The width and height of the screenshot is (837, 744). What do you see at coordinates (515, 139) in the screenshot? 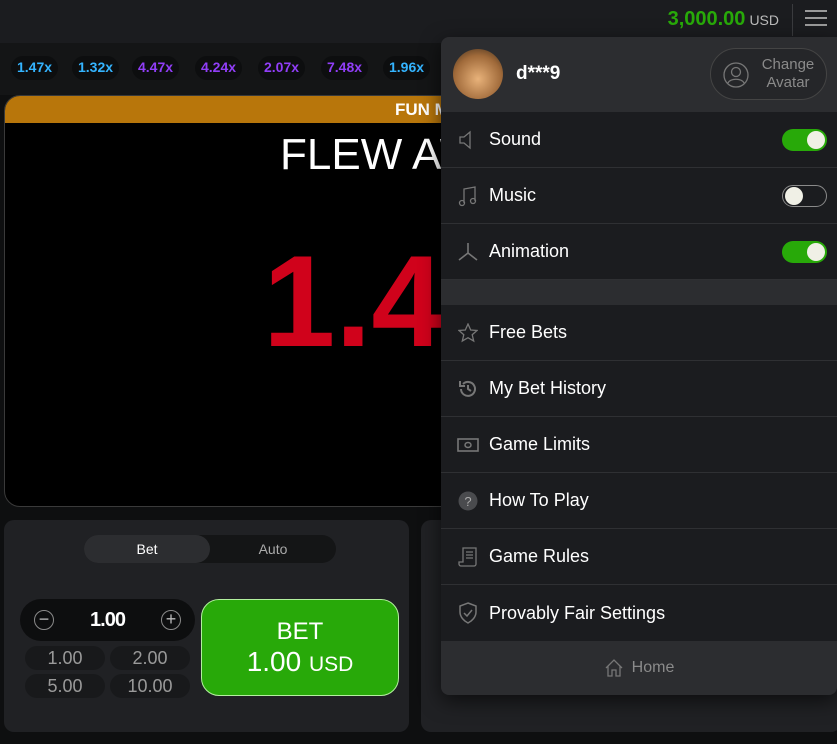
I see `menu-label: Sound` at bounding box center [515, 139].